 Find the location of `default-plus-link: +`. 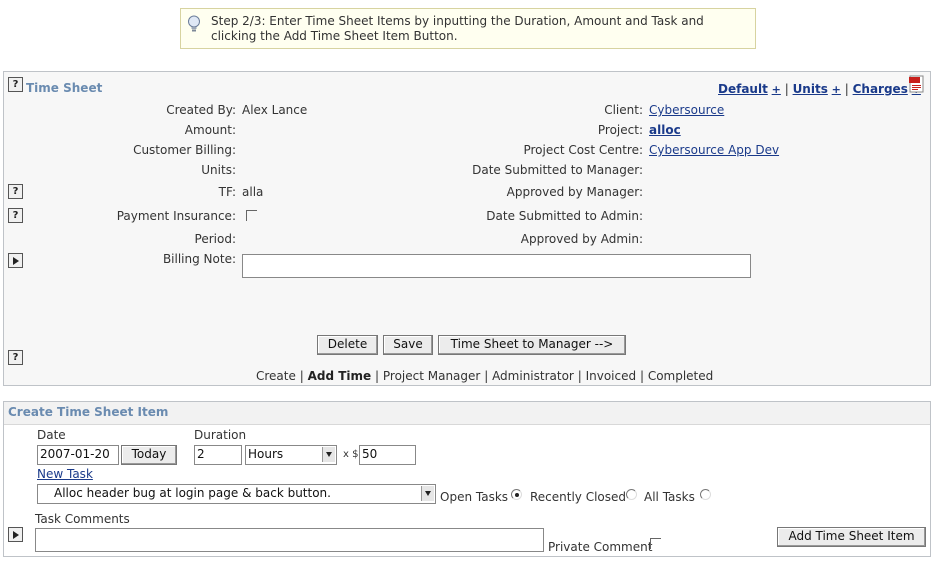

default-plus-link: + is located at coordinates (776, 89).